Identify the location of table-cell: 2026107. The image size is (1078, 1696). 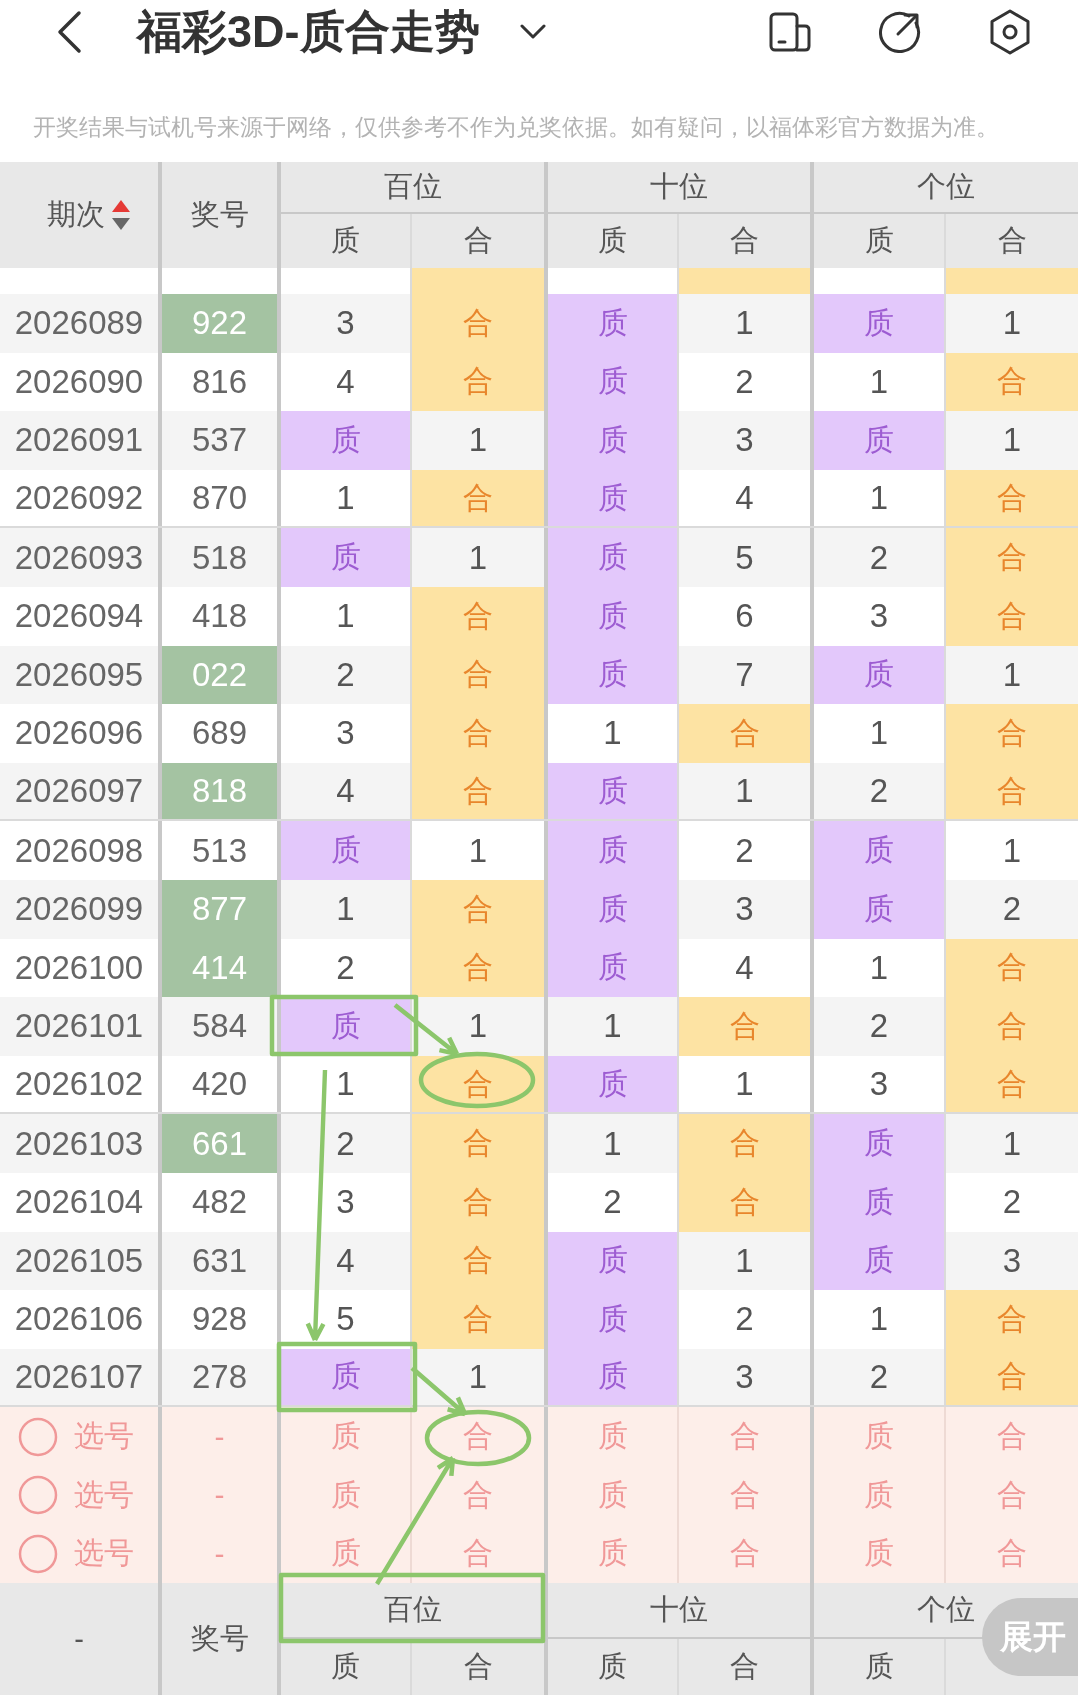
(81, 1377).